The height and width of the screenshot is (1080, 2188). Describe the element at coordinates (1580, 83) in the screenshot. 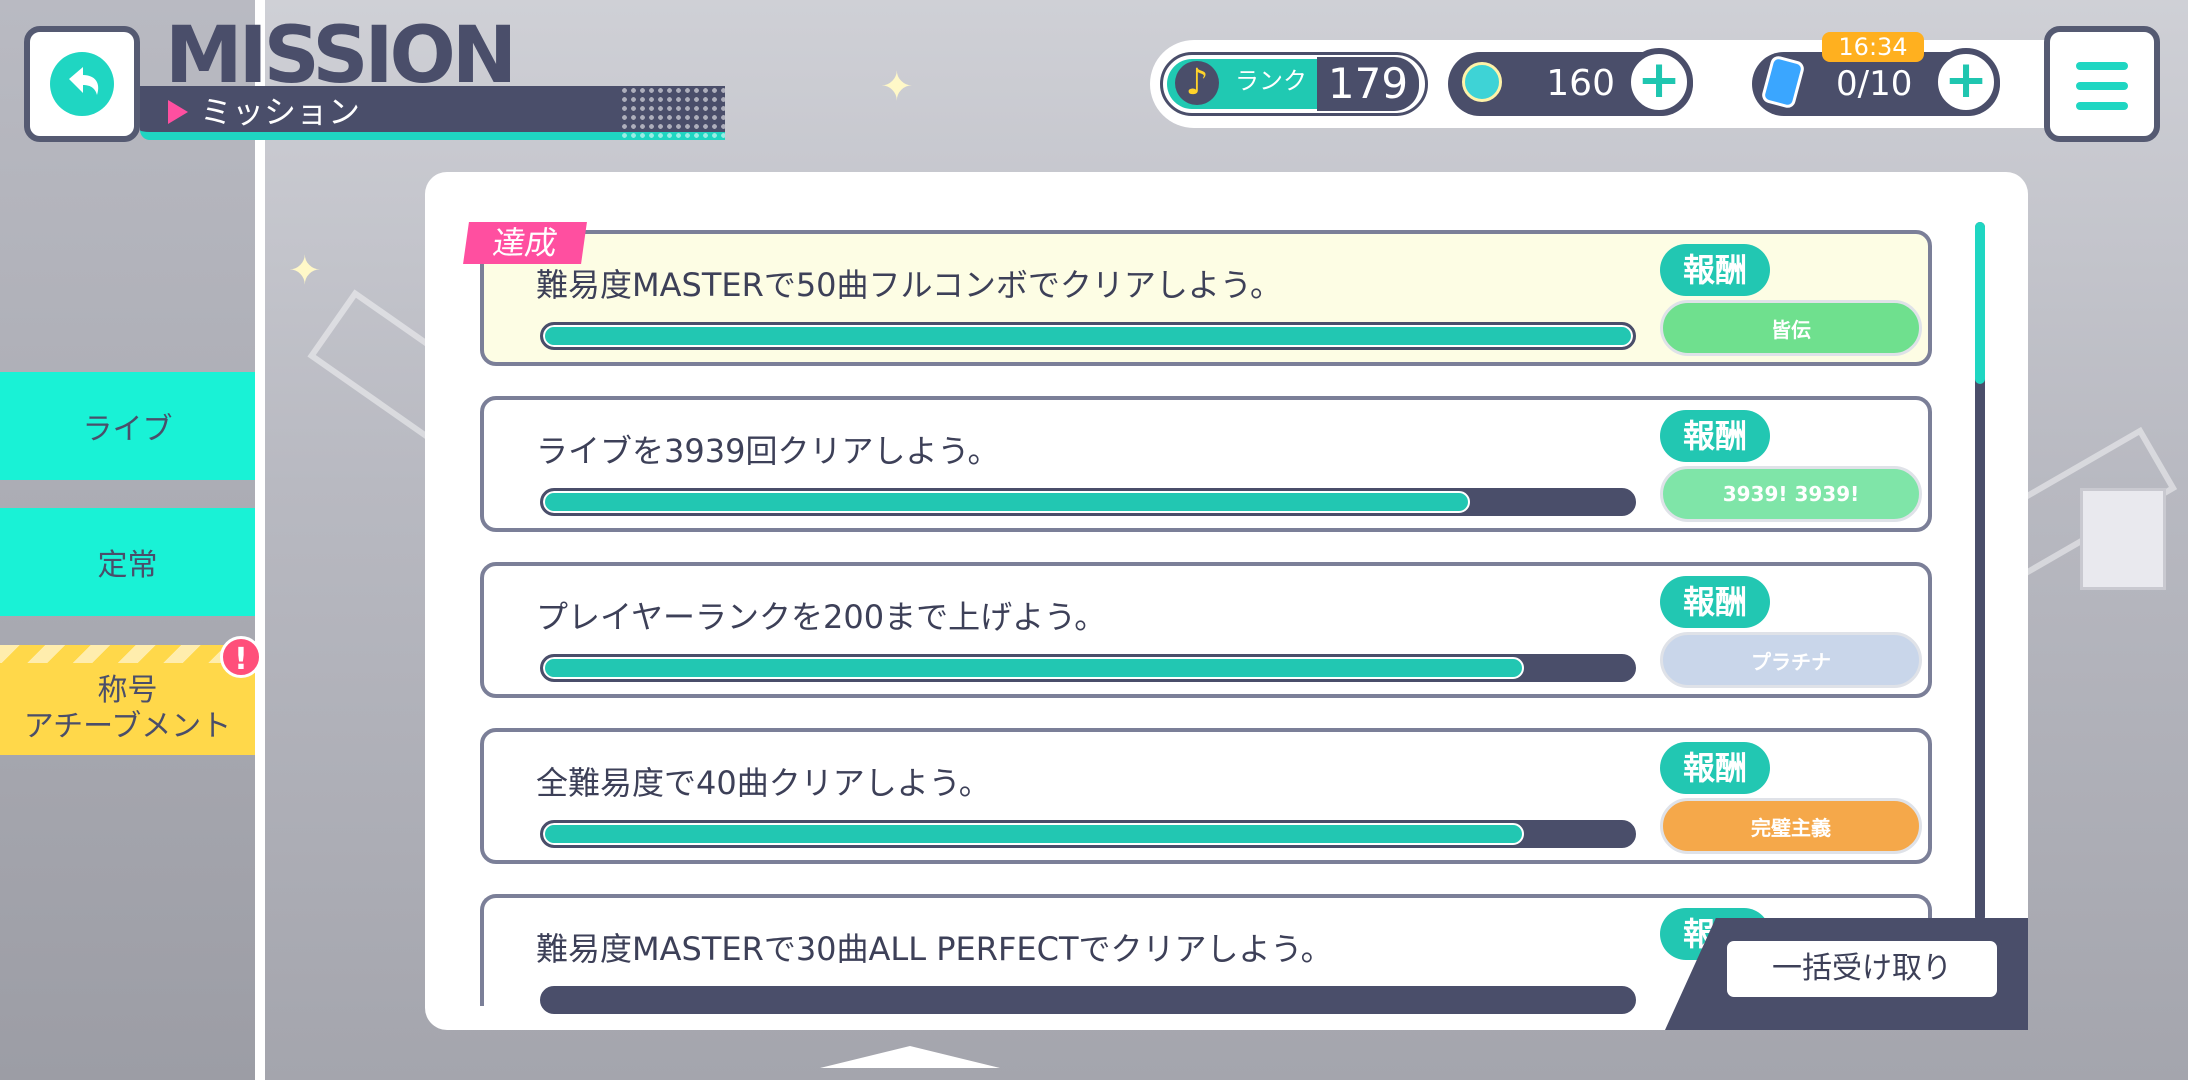

I see `gem-value: 160` at that location.